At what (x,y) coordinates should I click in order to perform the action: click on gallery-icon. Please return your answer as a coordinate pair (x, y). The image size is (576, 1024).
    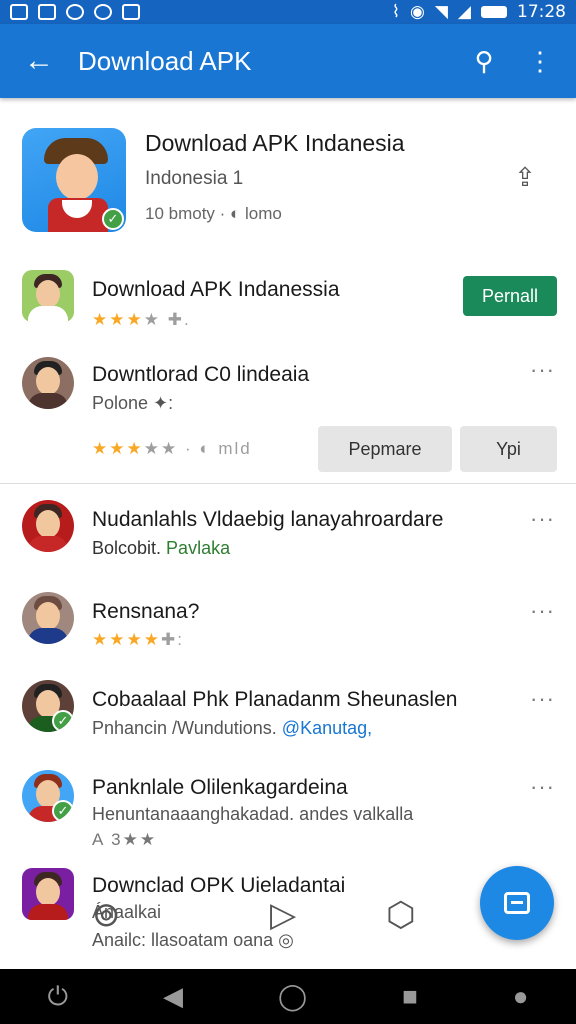
    Looking at the image, I should click on (19, 12).